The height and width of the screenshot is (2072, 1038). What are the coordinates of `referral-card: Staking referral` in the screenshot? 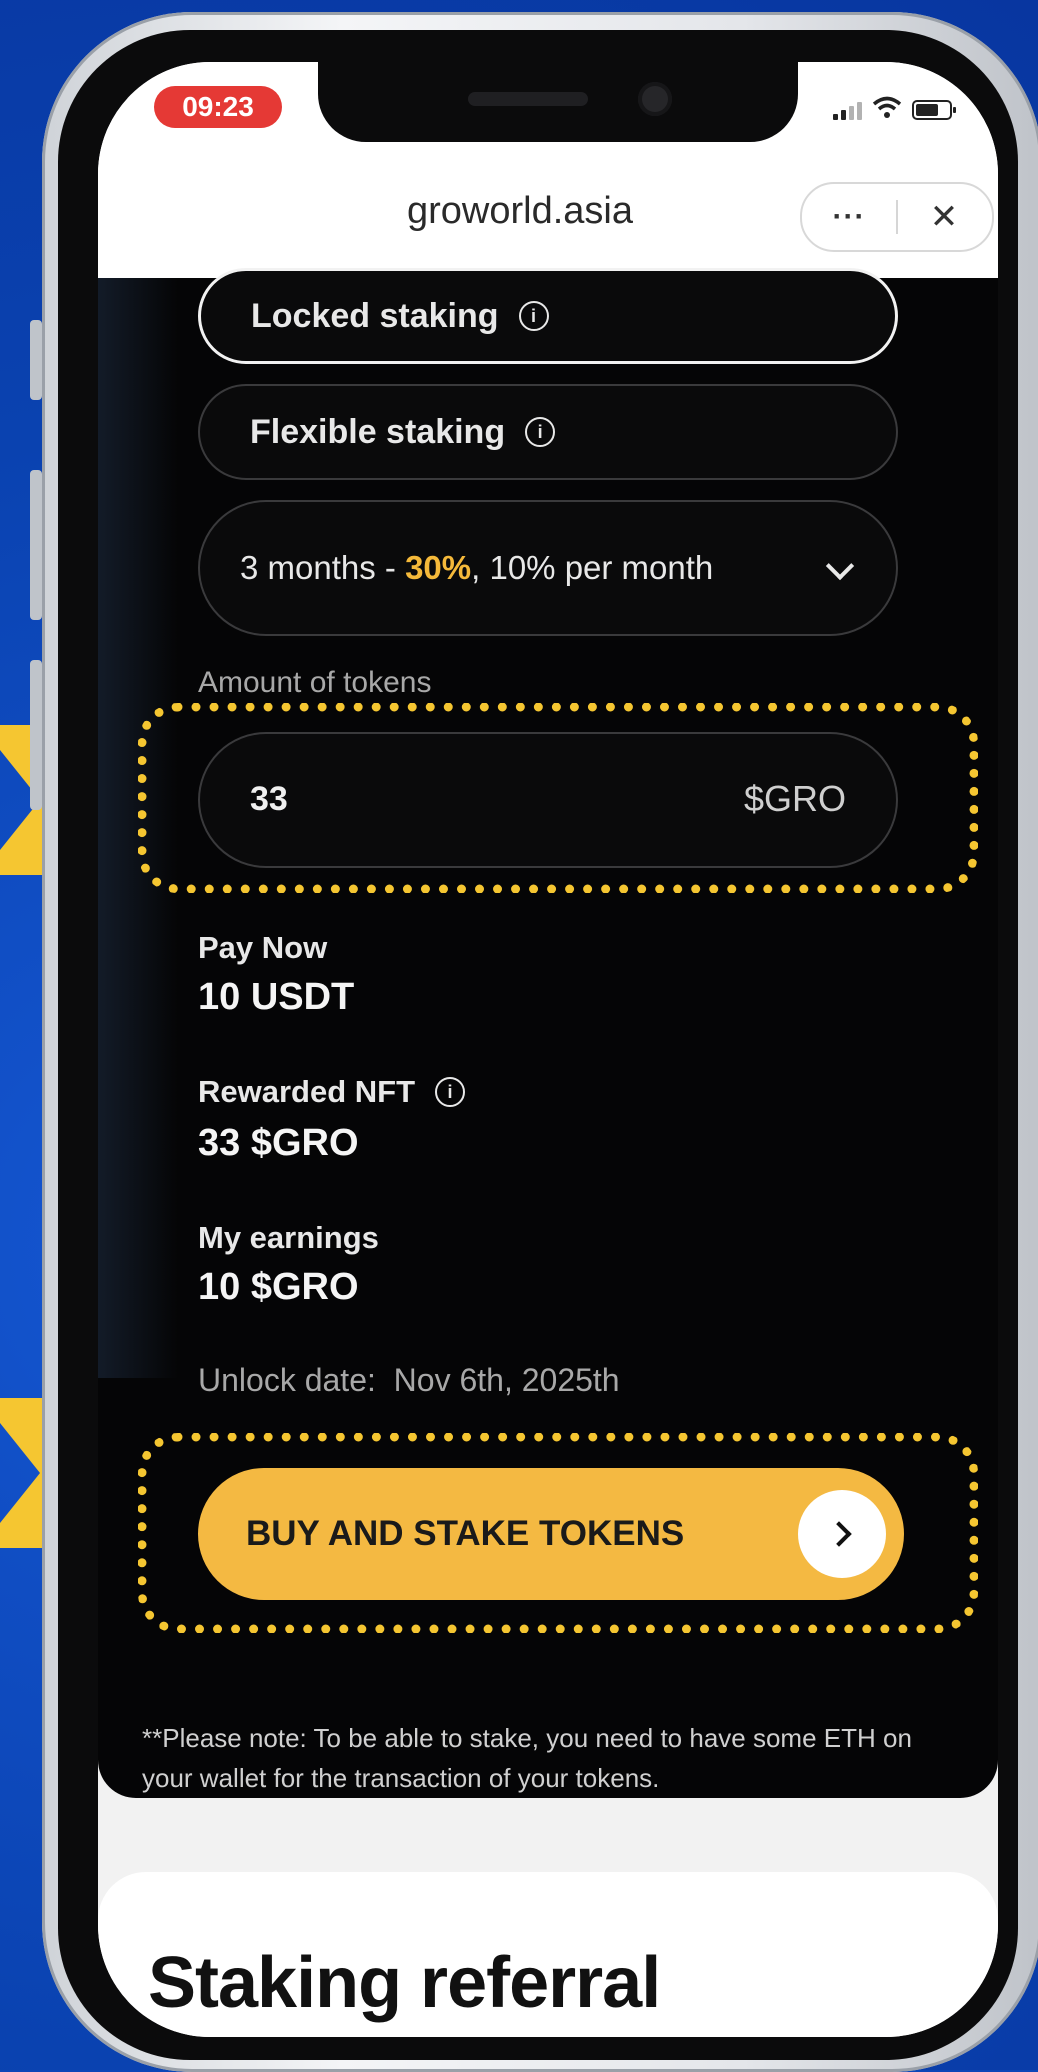 It's located at (548, 1954).